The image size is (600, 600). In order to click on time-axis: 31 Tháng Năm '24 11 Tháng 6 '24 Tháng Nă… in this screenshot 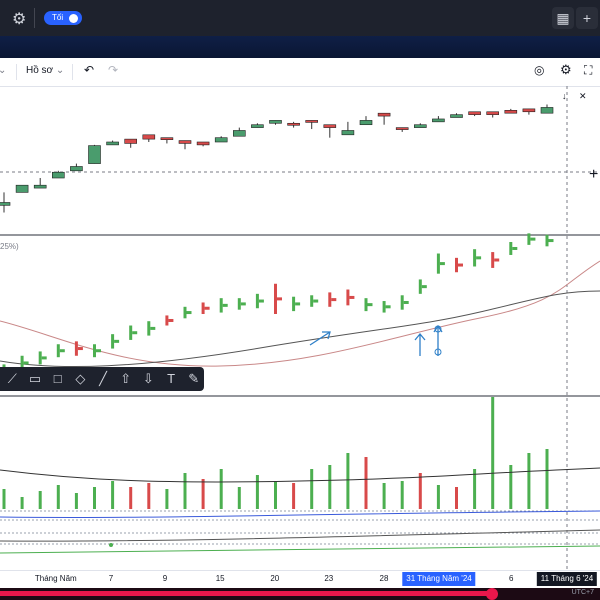, I will do `click(300, 579)`.